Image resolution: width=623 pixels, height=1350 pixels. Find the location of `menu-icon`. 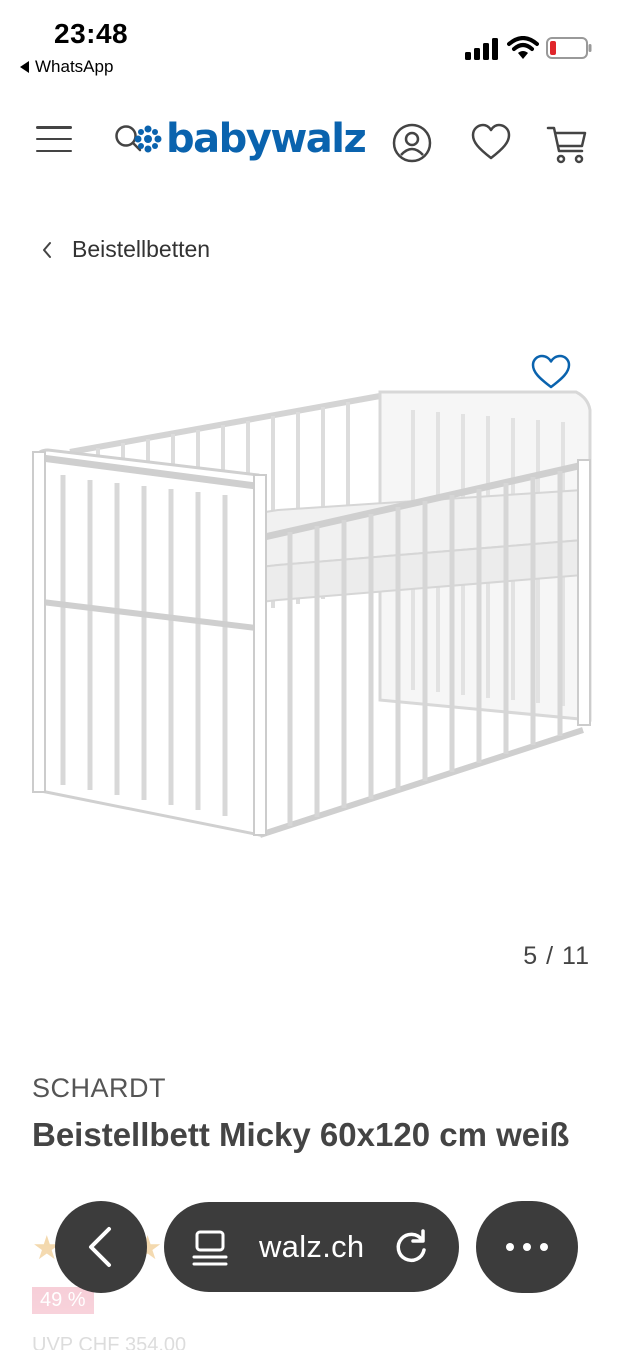

menu-icon is located at coordinates (54, 139).